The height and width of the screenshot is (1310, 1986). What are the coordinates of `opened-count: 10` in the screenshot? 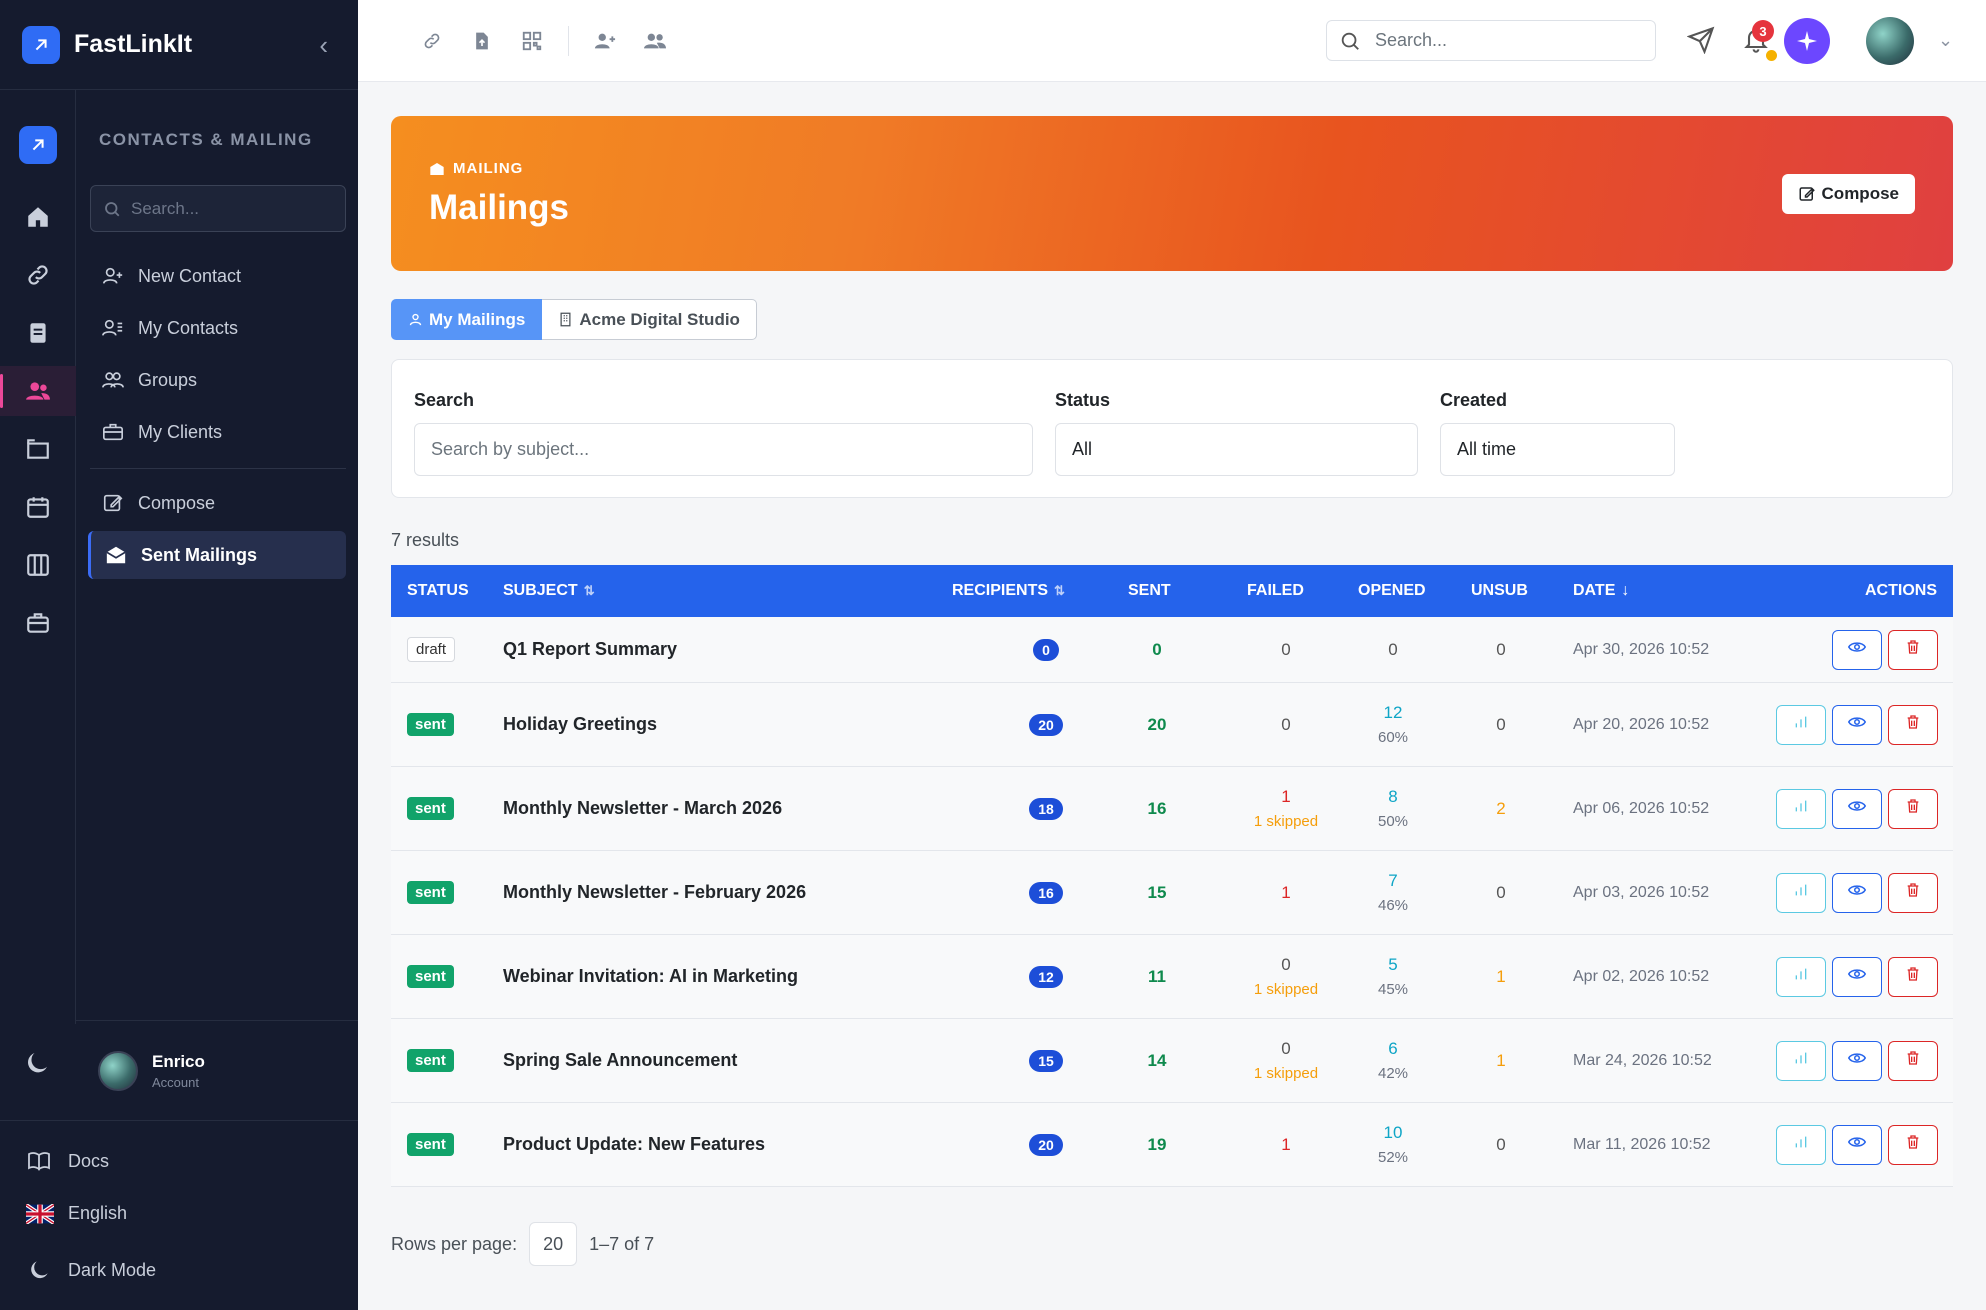 It's located at (1393, 1132).